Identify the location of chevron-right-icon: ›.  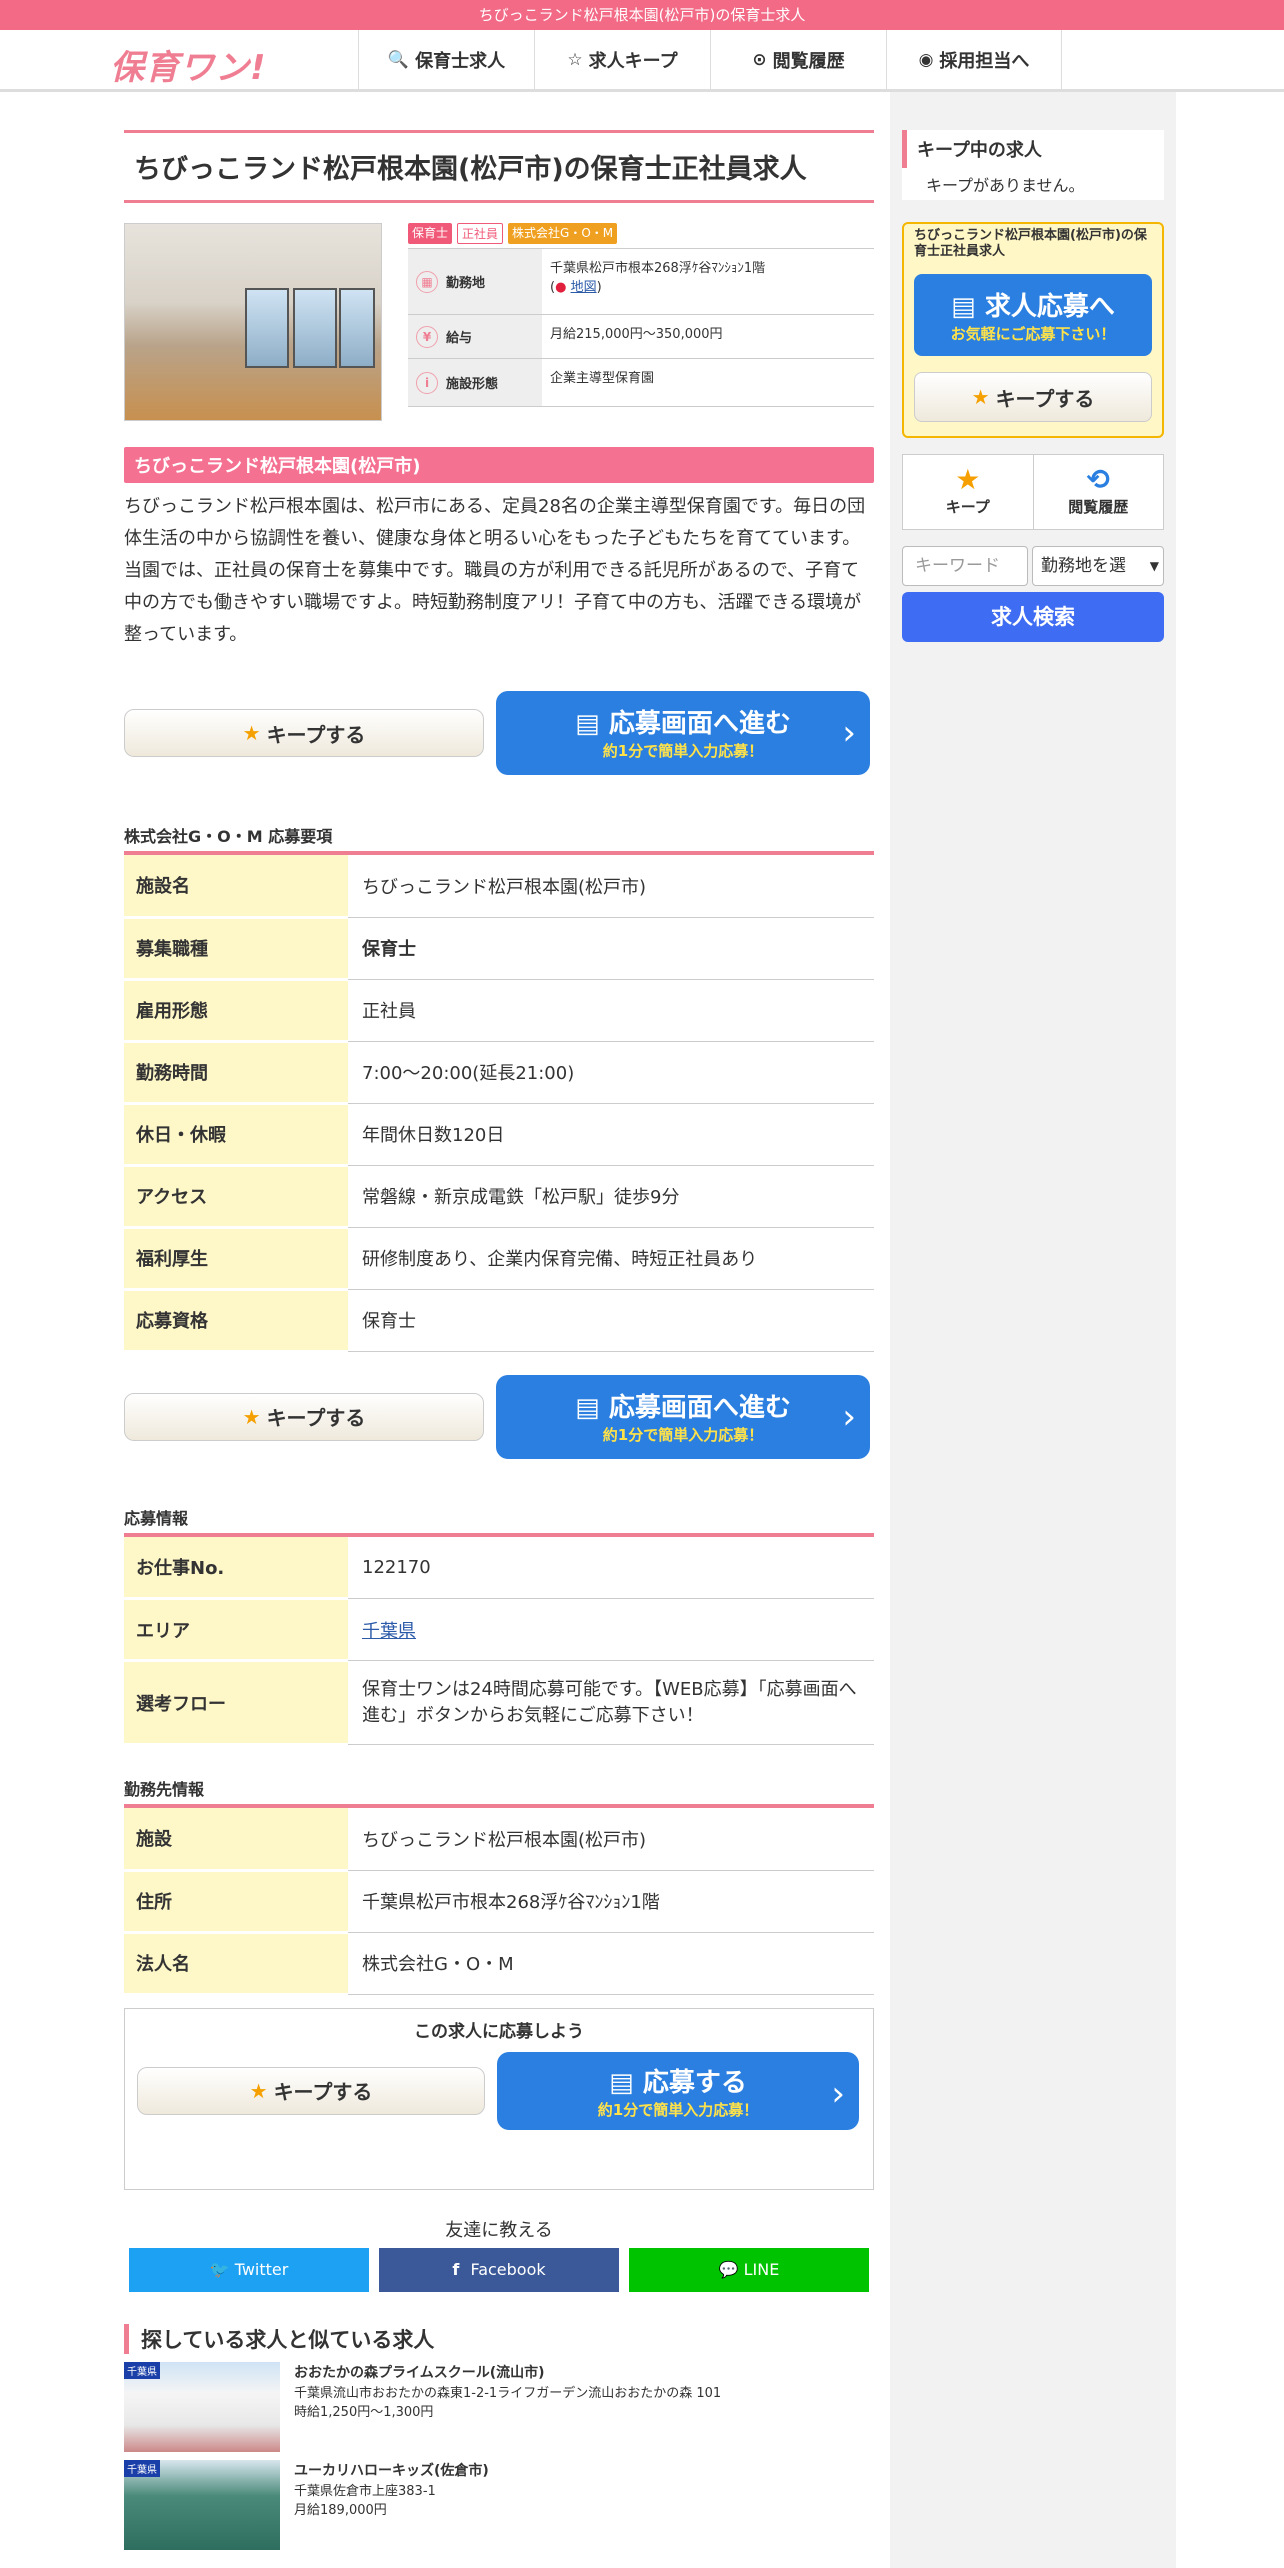
(849, 1416).